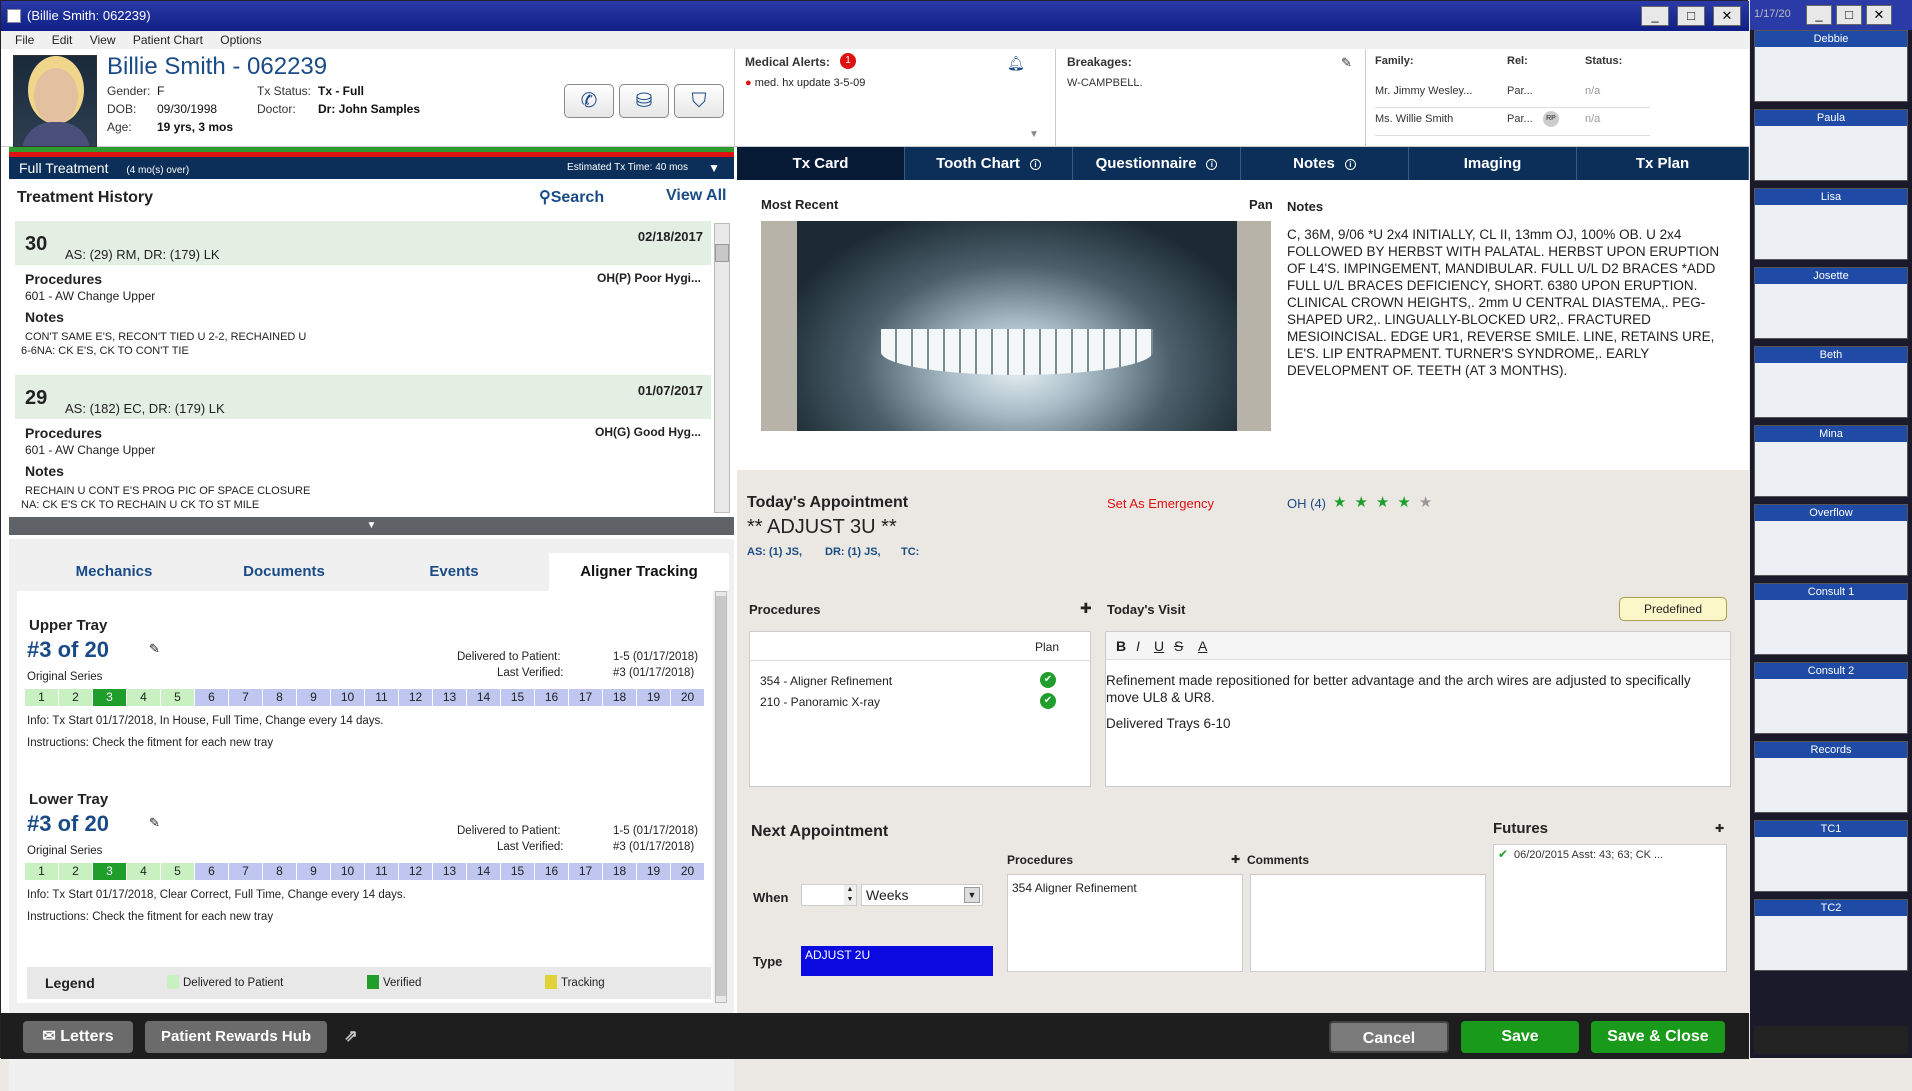 This screenshot has height=1091, width=1912. Describe the element at coordinates (826, 681) in the screenshot. I see `procedure-row: 354 - Aligner Refinement` at that location.